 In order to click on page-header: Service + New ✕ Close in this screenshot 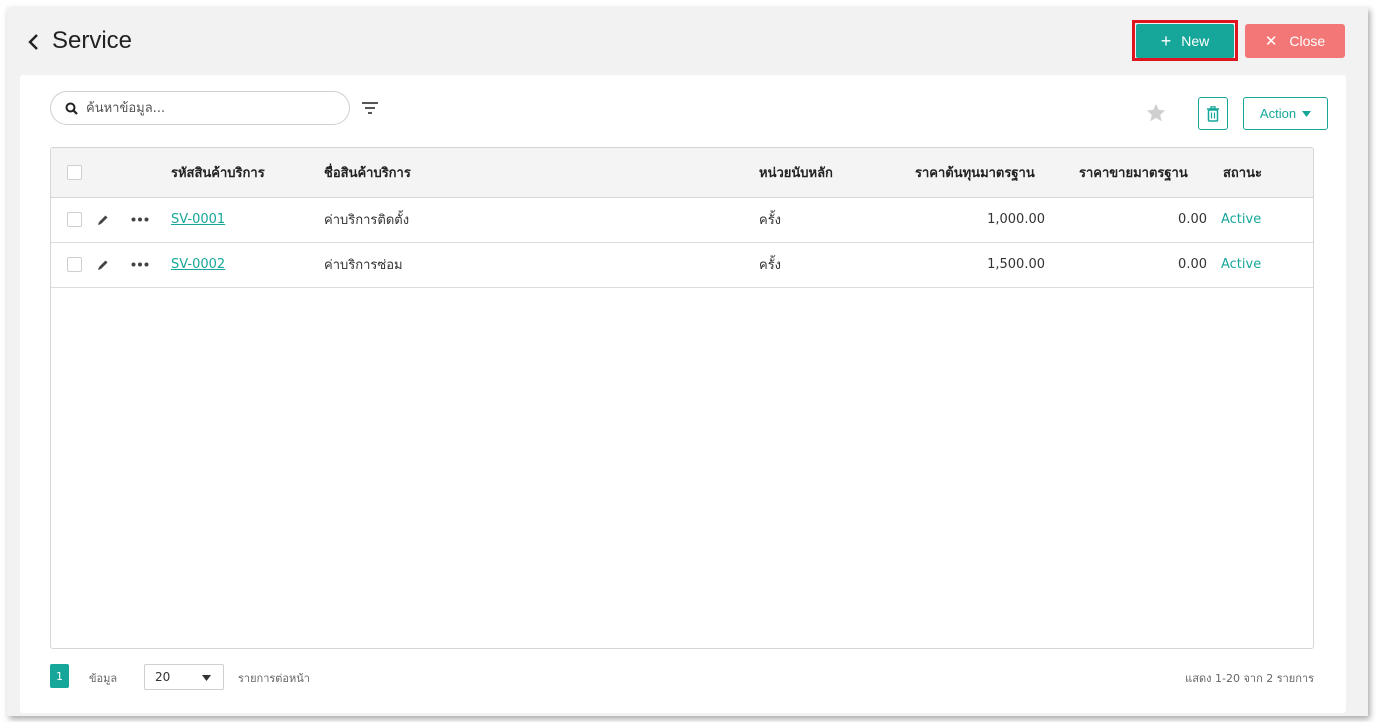, I will do `click(687, 41)`.